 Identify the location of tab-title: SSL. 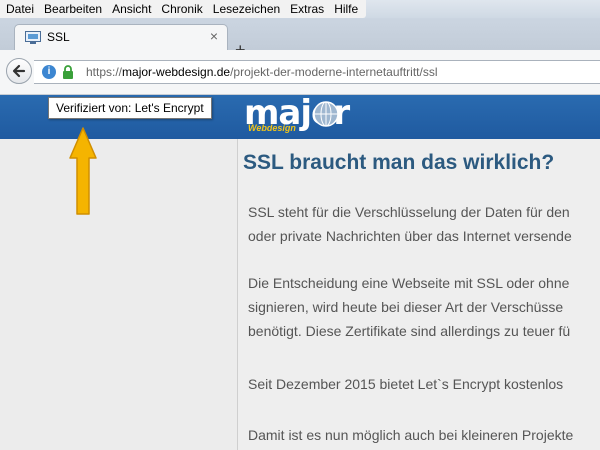
(58, 37).